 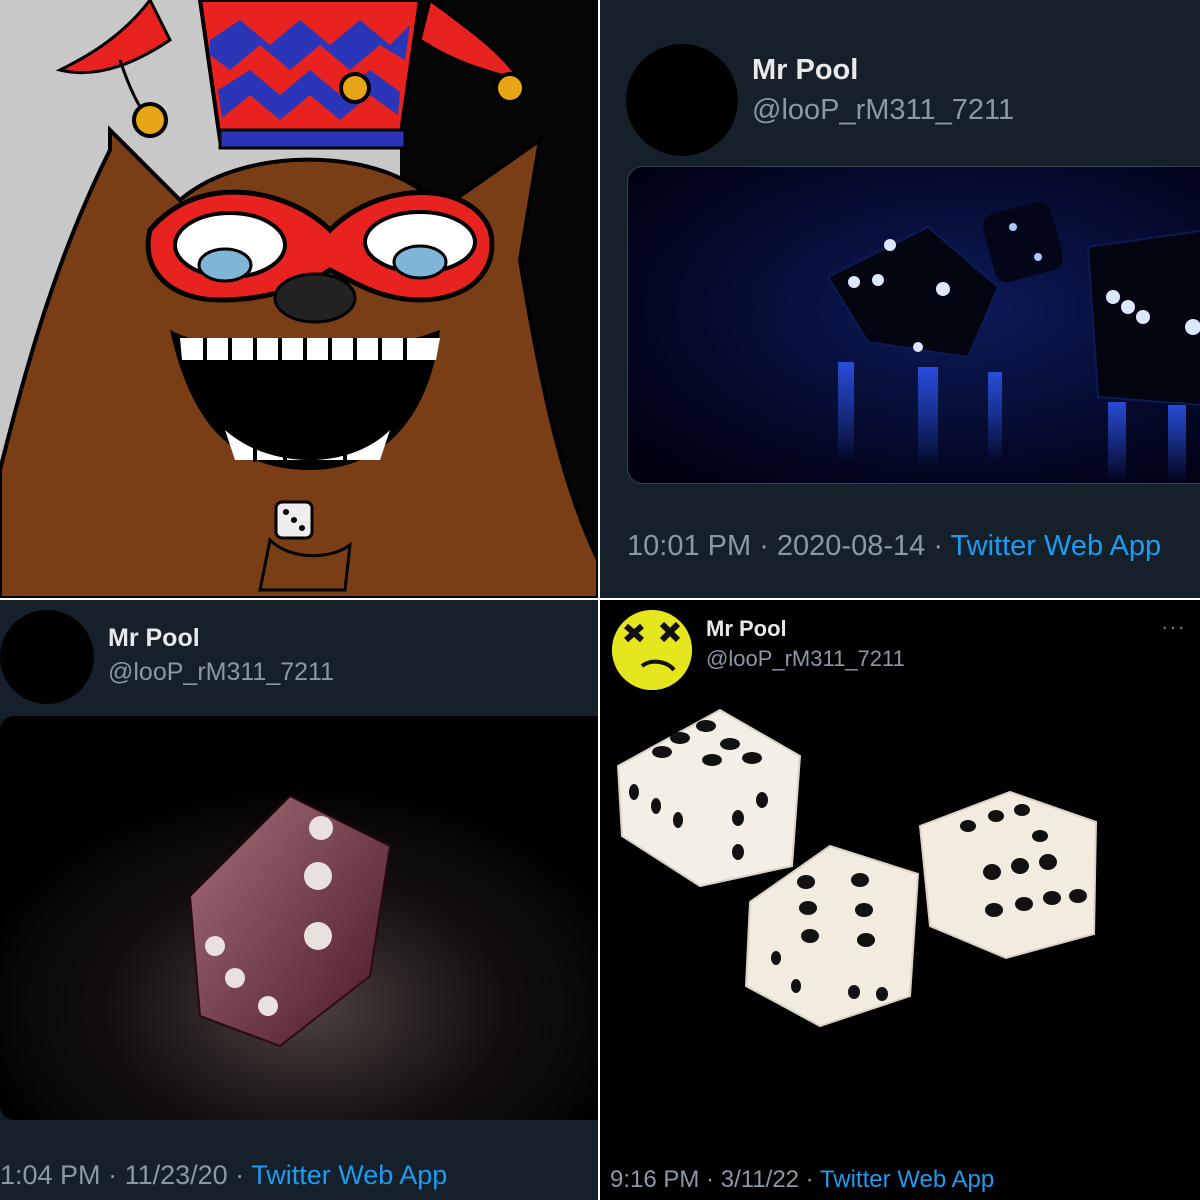 I want to click on blue-dice-photo-icon, so click(x=914, y=325).